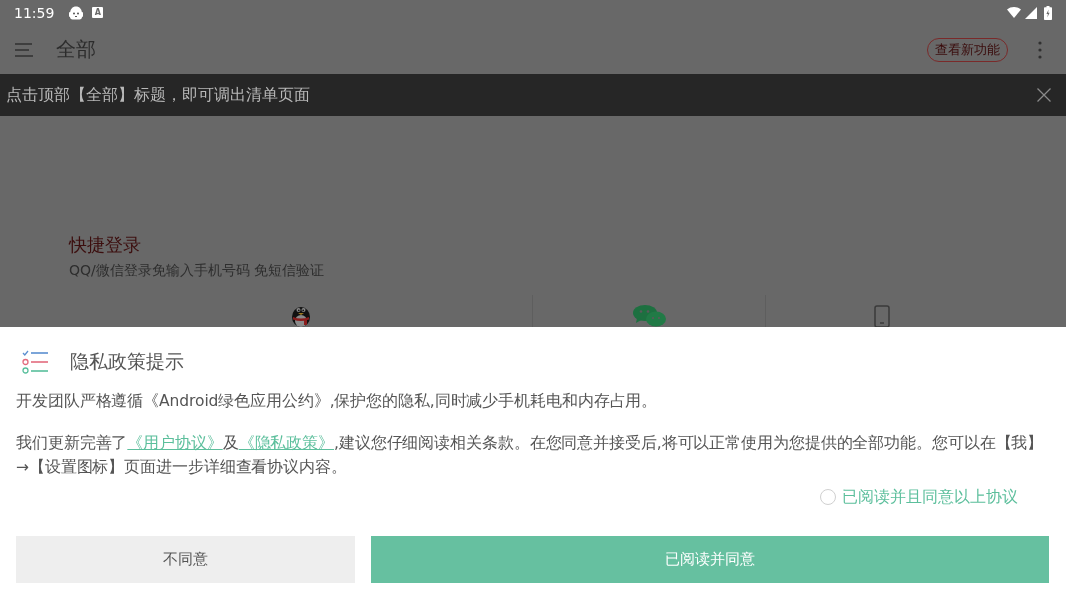 This screenshot has width=1066, height=600. I want to click on status-time: 11:59, so click(34, 12).